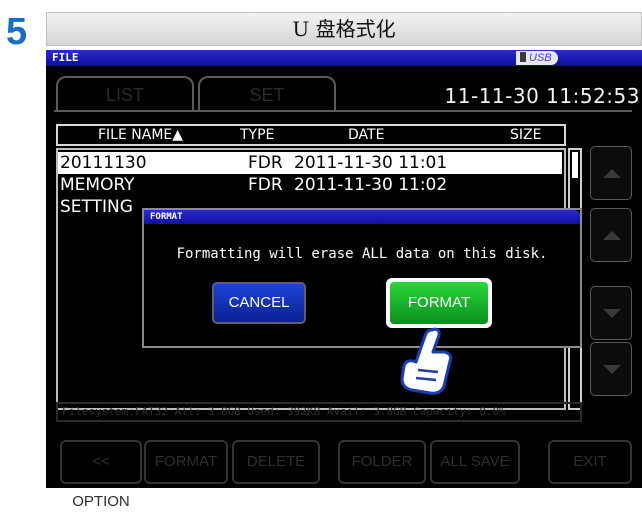  I want to click on format-function-button: FORMAT, so click(186, 462).